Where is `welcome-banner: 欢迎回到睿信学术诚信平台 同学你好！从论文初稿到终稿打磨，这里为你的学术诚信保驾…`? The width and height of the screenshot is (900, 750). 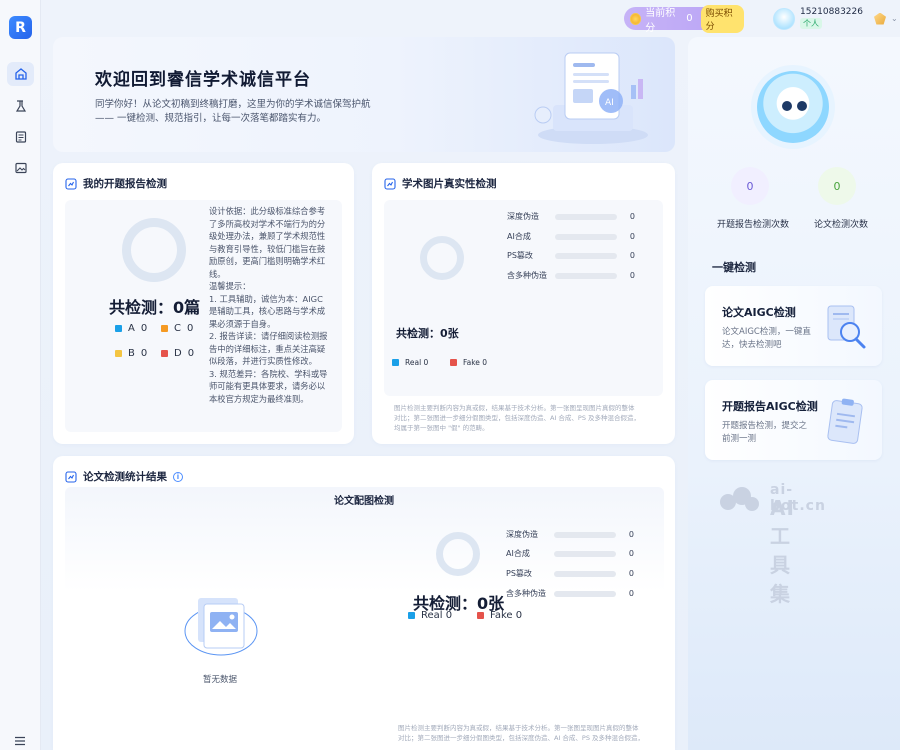
welcome-banner: 欢迎回到睿信学术诚信平台 同学你好！从论文初稿到终稿打磨，这里为你的学术诚信保驾… is located at coordinates (364, 94).